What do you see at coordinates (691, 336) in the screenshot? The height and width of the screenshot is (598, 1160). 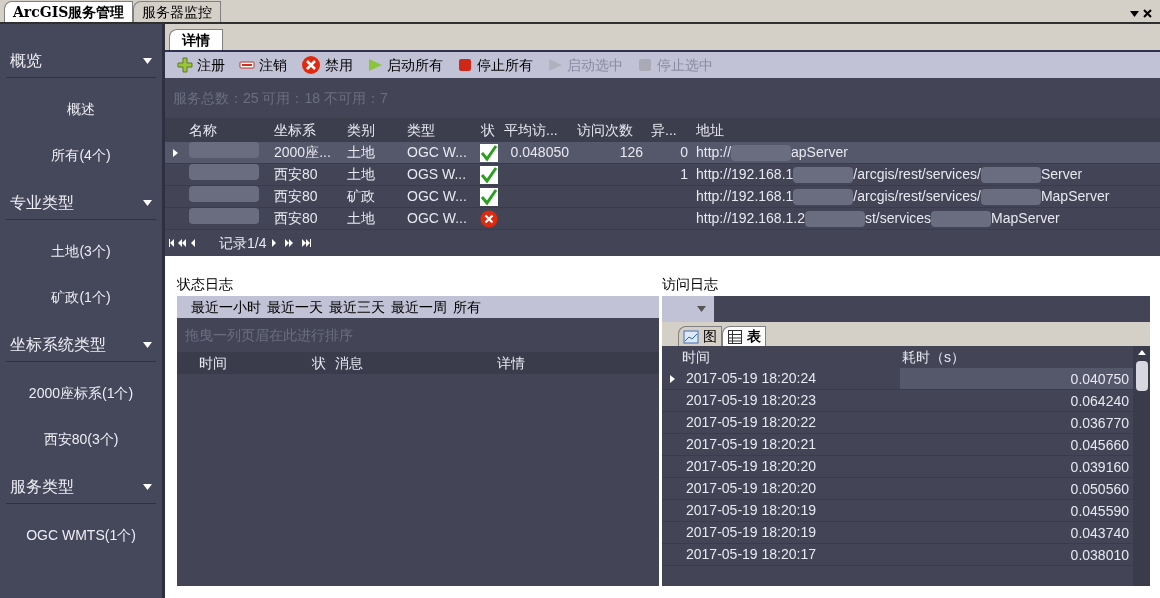 I see `chart-icon` at bounding box center [691, 336].